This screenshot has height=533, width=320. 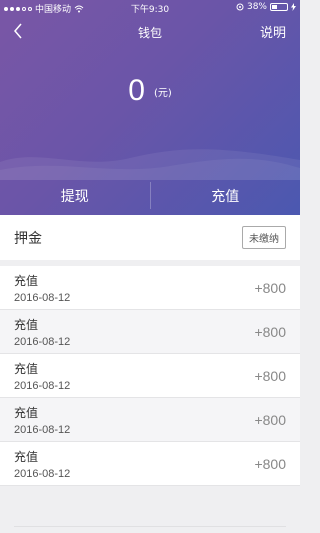 What do you see at coordinates (273, 31) in the screenshot?
I see `help-button: 说明` at bounding box center [273, 31].